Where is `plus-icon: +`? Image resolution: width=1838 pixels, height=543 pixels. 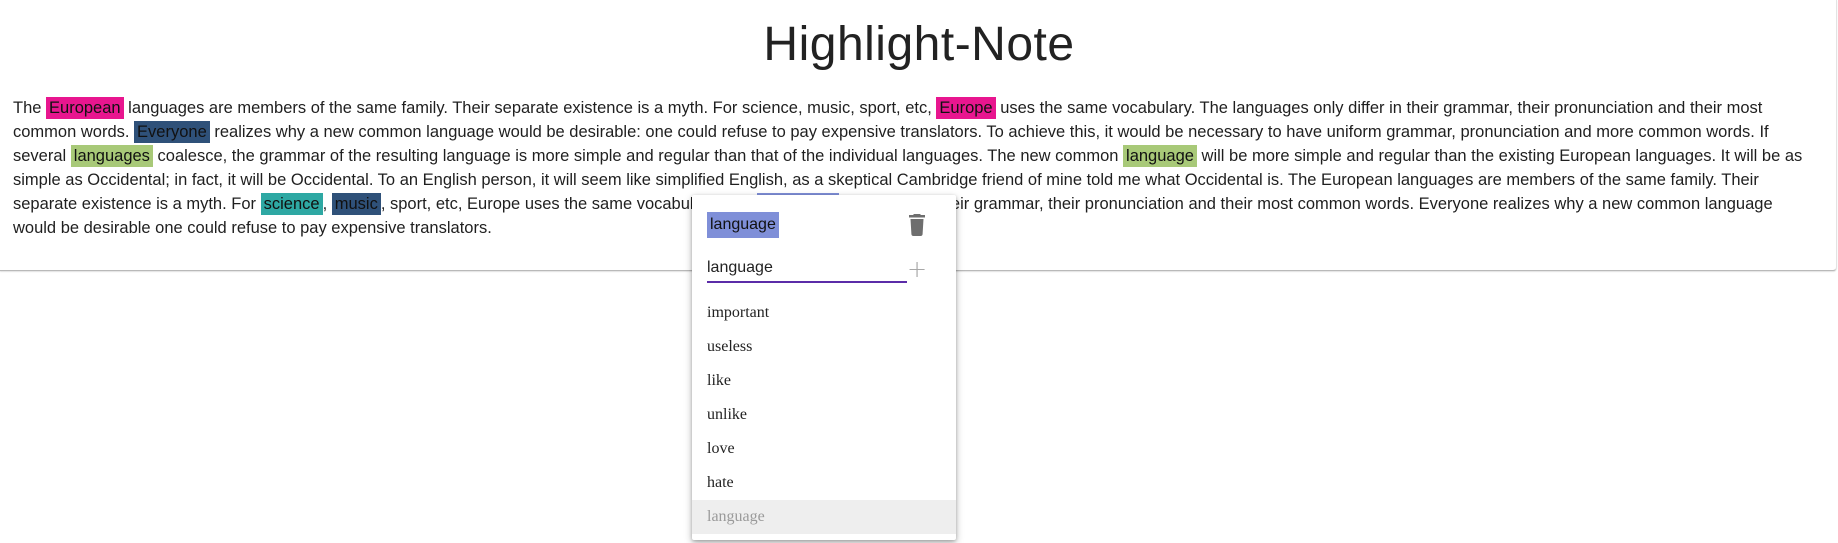
plus-icon: + is located at coordinates (917, 269).